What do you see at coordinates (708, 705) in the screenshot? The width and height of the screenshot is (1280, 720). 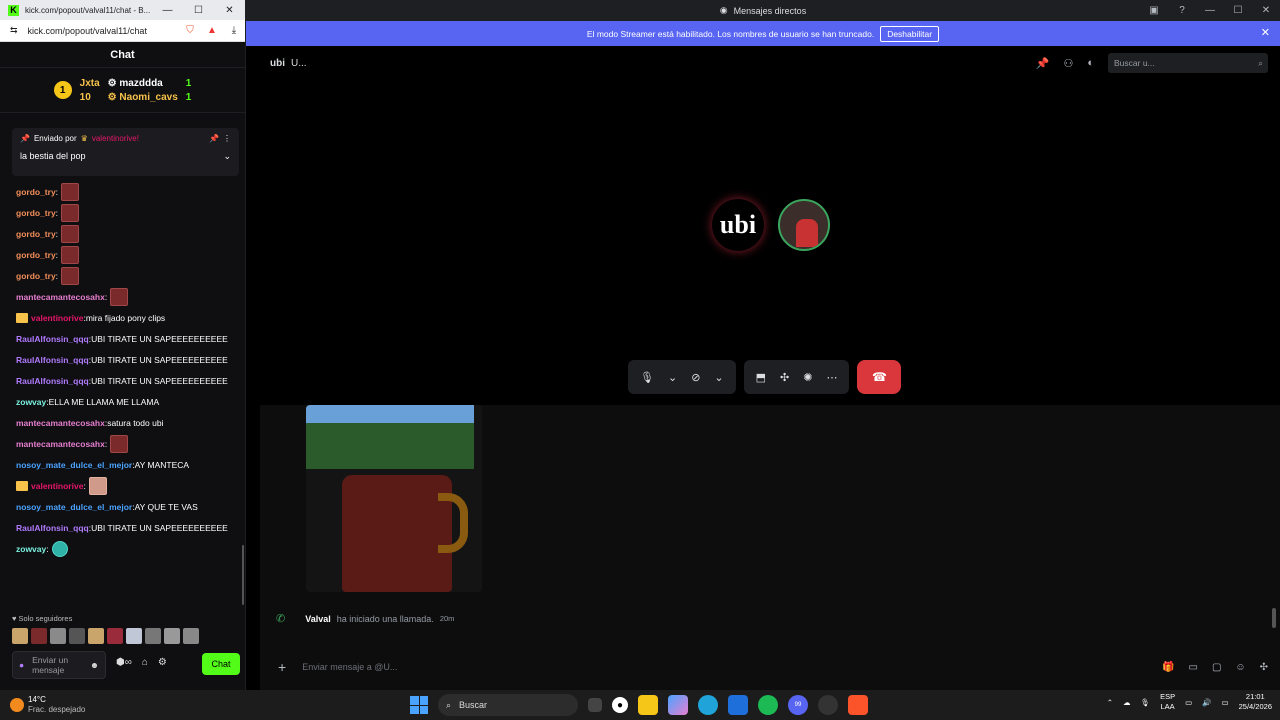 I see `edge-icon` at bounding box center [708, 705].